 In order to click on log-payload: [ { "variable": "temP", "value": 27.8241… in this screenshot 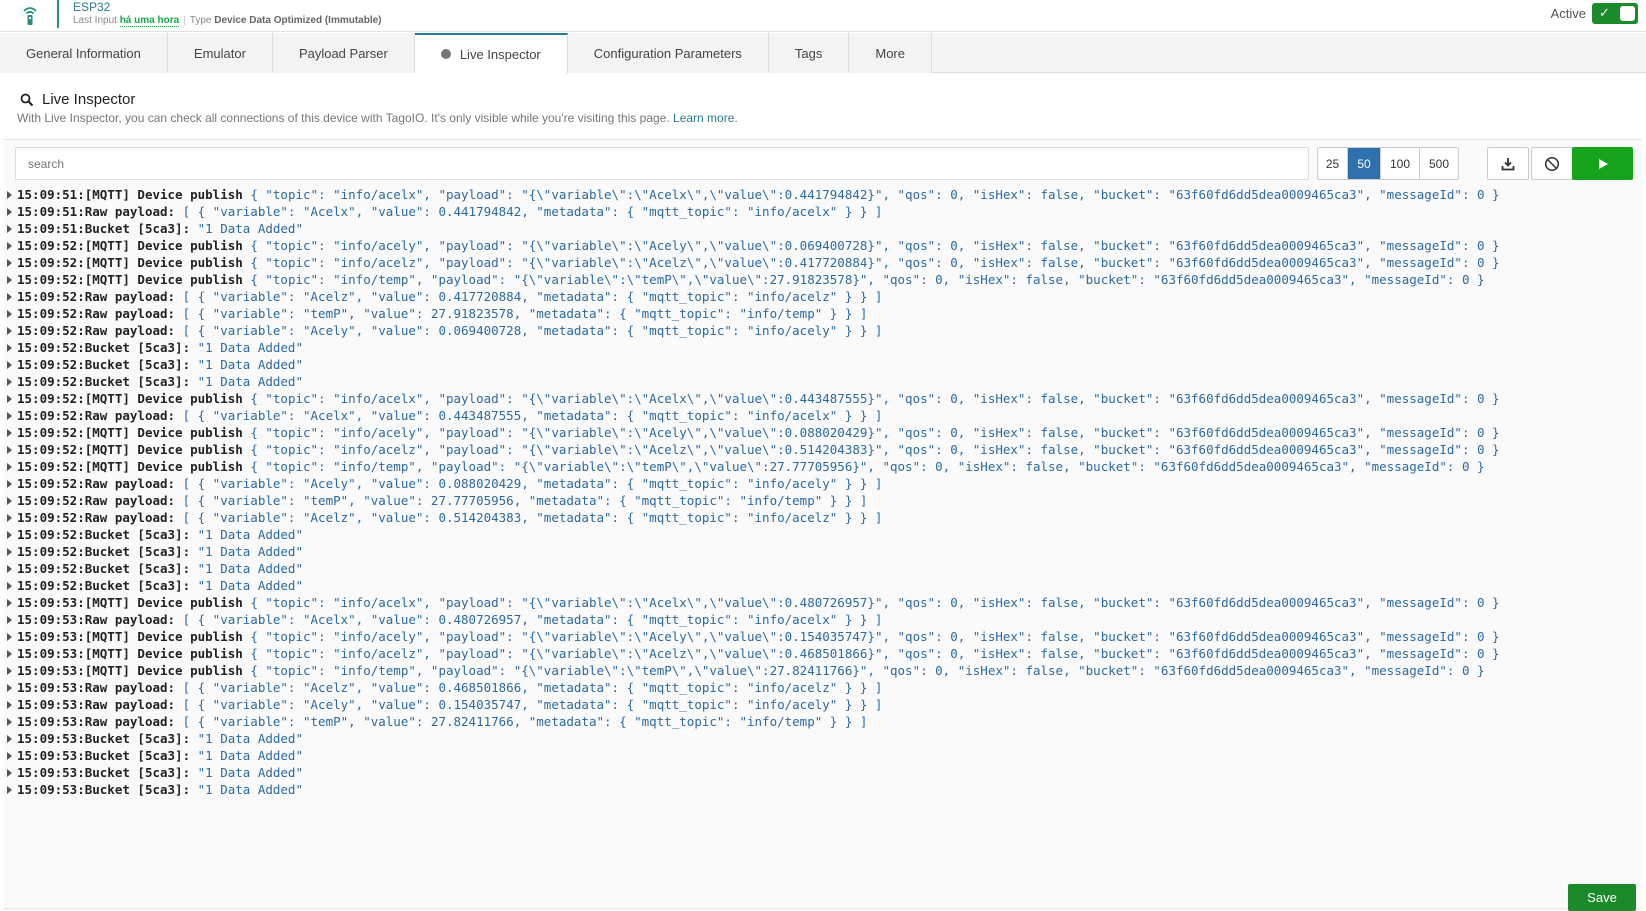, I will do `click(525, 721)`.